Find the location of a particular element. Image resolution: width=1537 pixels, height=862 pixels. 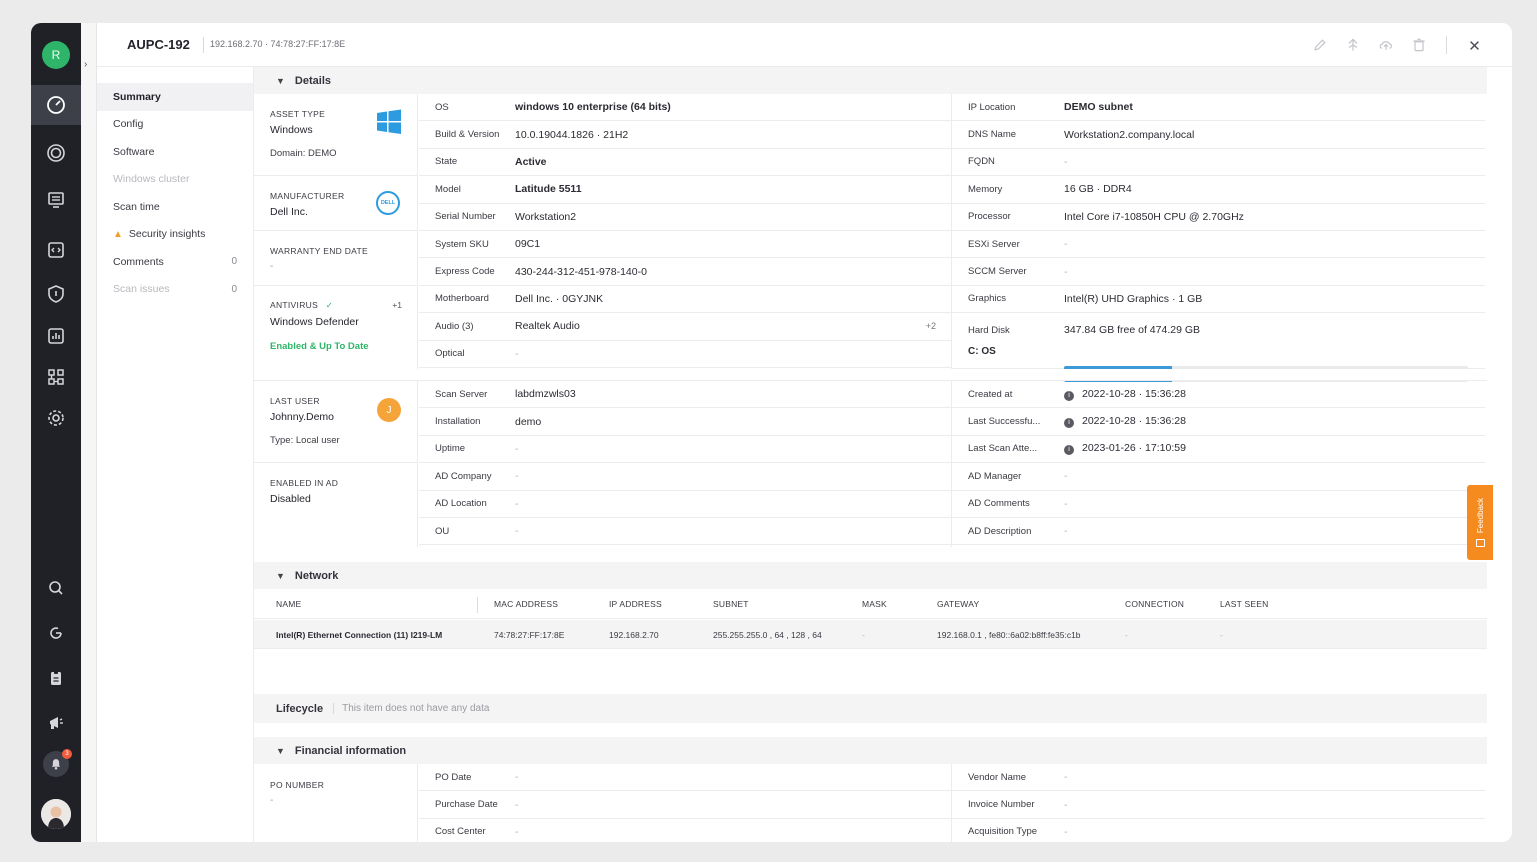

expand-chevron-icon: › is located at coordinates (85, 64).